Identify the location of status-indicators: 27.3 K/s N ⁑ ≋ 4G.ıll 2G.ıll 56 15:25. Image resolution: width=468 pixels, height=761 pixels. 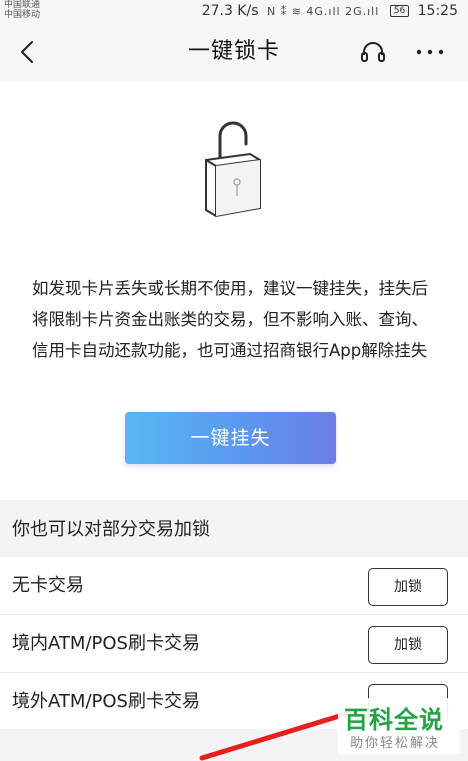
(330, 11).